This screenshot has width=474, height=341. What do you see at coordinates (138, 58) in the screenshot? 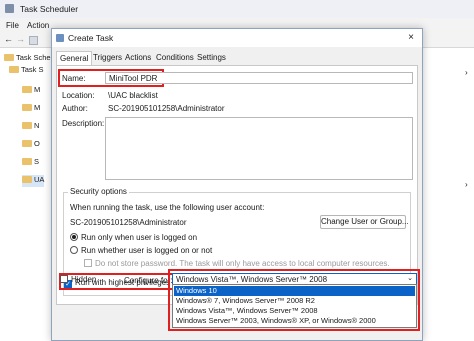
I see `tab-actions: Actions` at bounding box center [138, 58].